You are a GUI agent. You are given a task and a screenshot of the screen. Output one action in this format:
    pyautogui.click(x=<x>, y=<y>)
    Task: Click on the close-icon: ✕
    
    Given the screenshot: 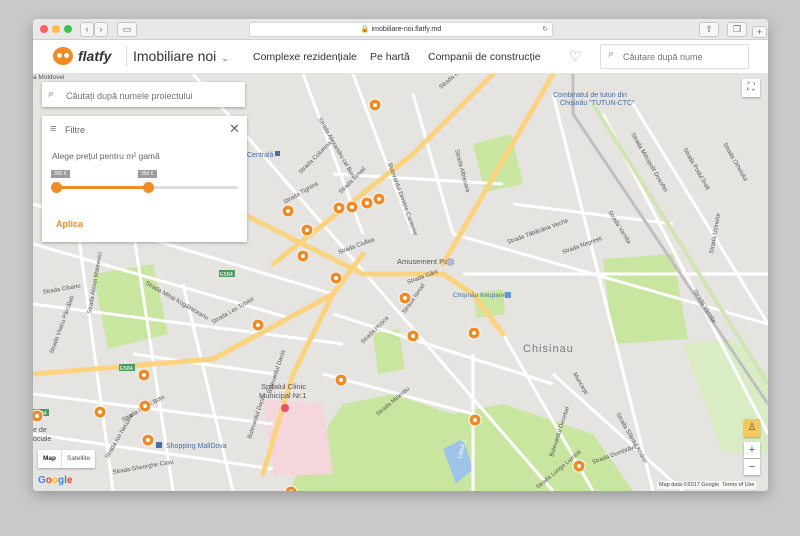 What is the action you would take?
    pyautogui.click(x=234, y=129)
    